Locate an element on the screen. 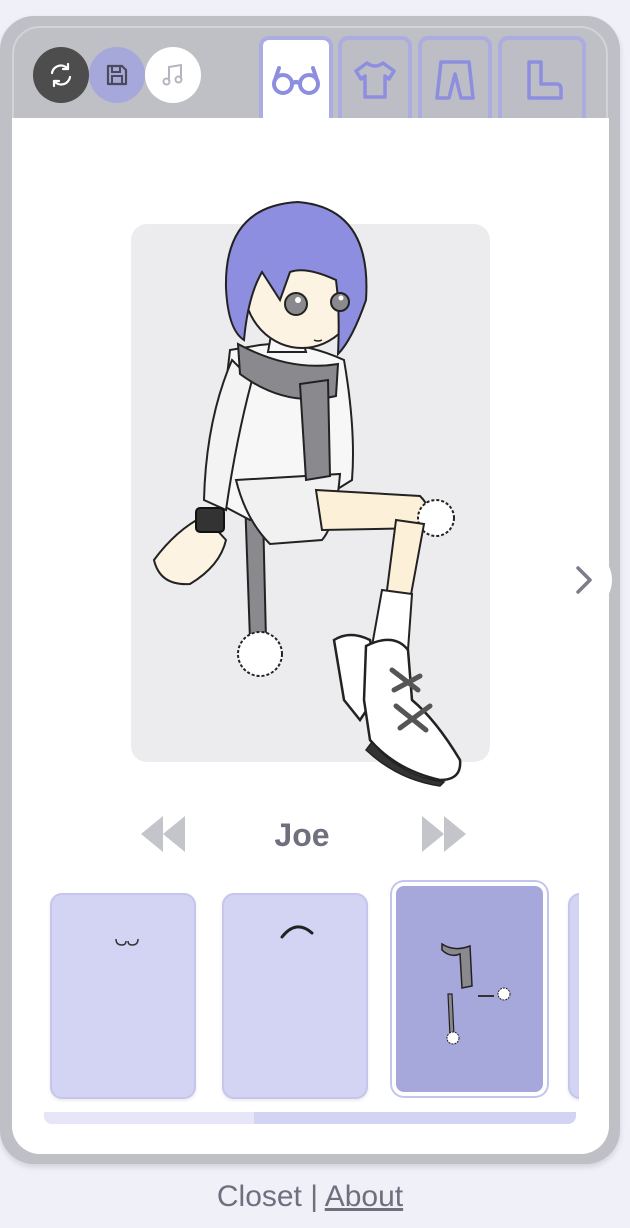 The height and width of the screenshot is (1228, 630). previous-name-button is located at coordinates (162, 836).